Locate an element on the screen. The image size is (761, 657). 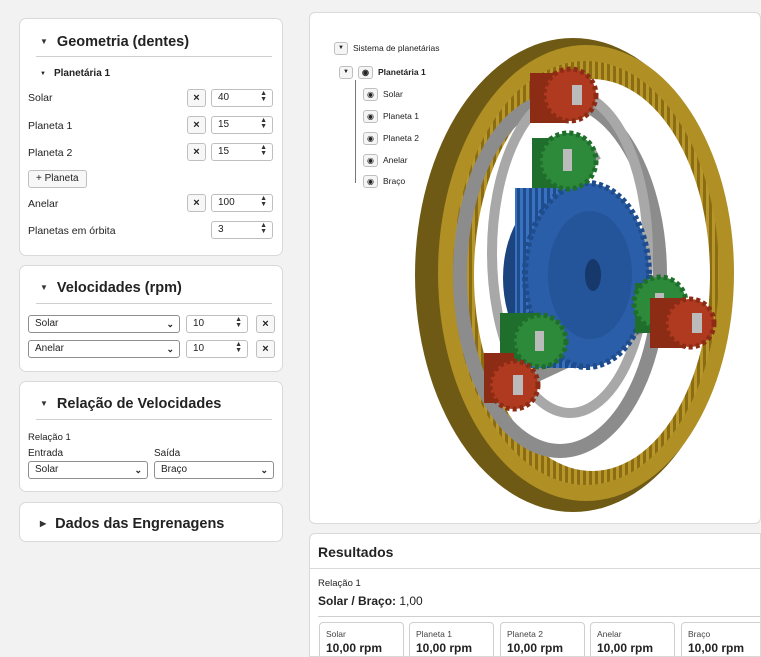
planetary-1-header: ▼ Planetária 1 is located at coordinates (75, 73).